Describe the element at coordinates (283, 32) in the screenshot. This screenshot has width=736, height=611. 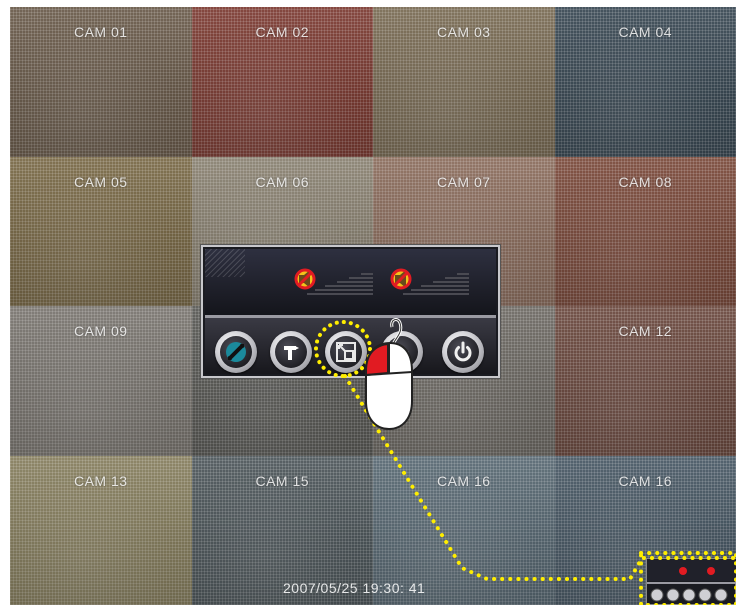
I see `camera-label: CAM 02` at that location.